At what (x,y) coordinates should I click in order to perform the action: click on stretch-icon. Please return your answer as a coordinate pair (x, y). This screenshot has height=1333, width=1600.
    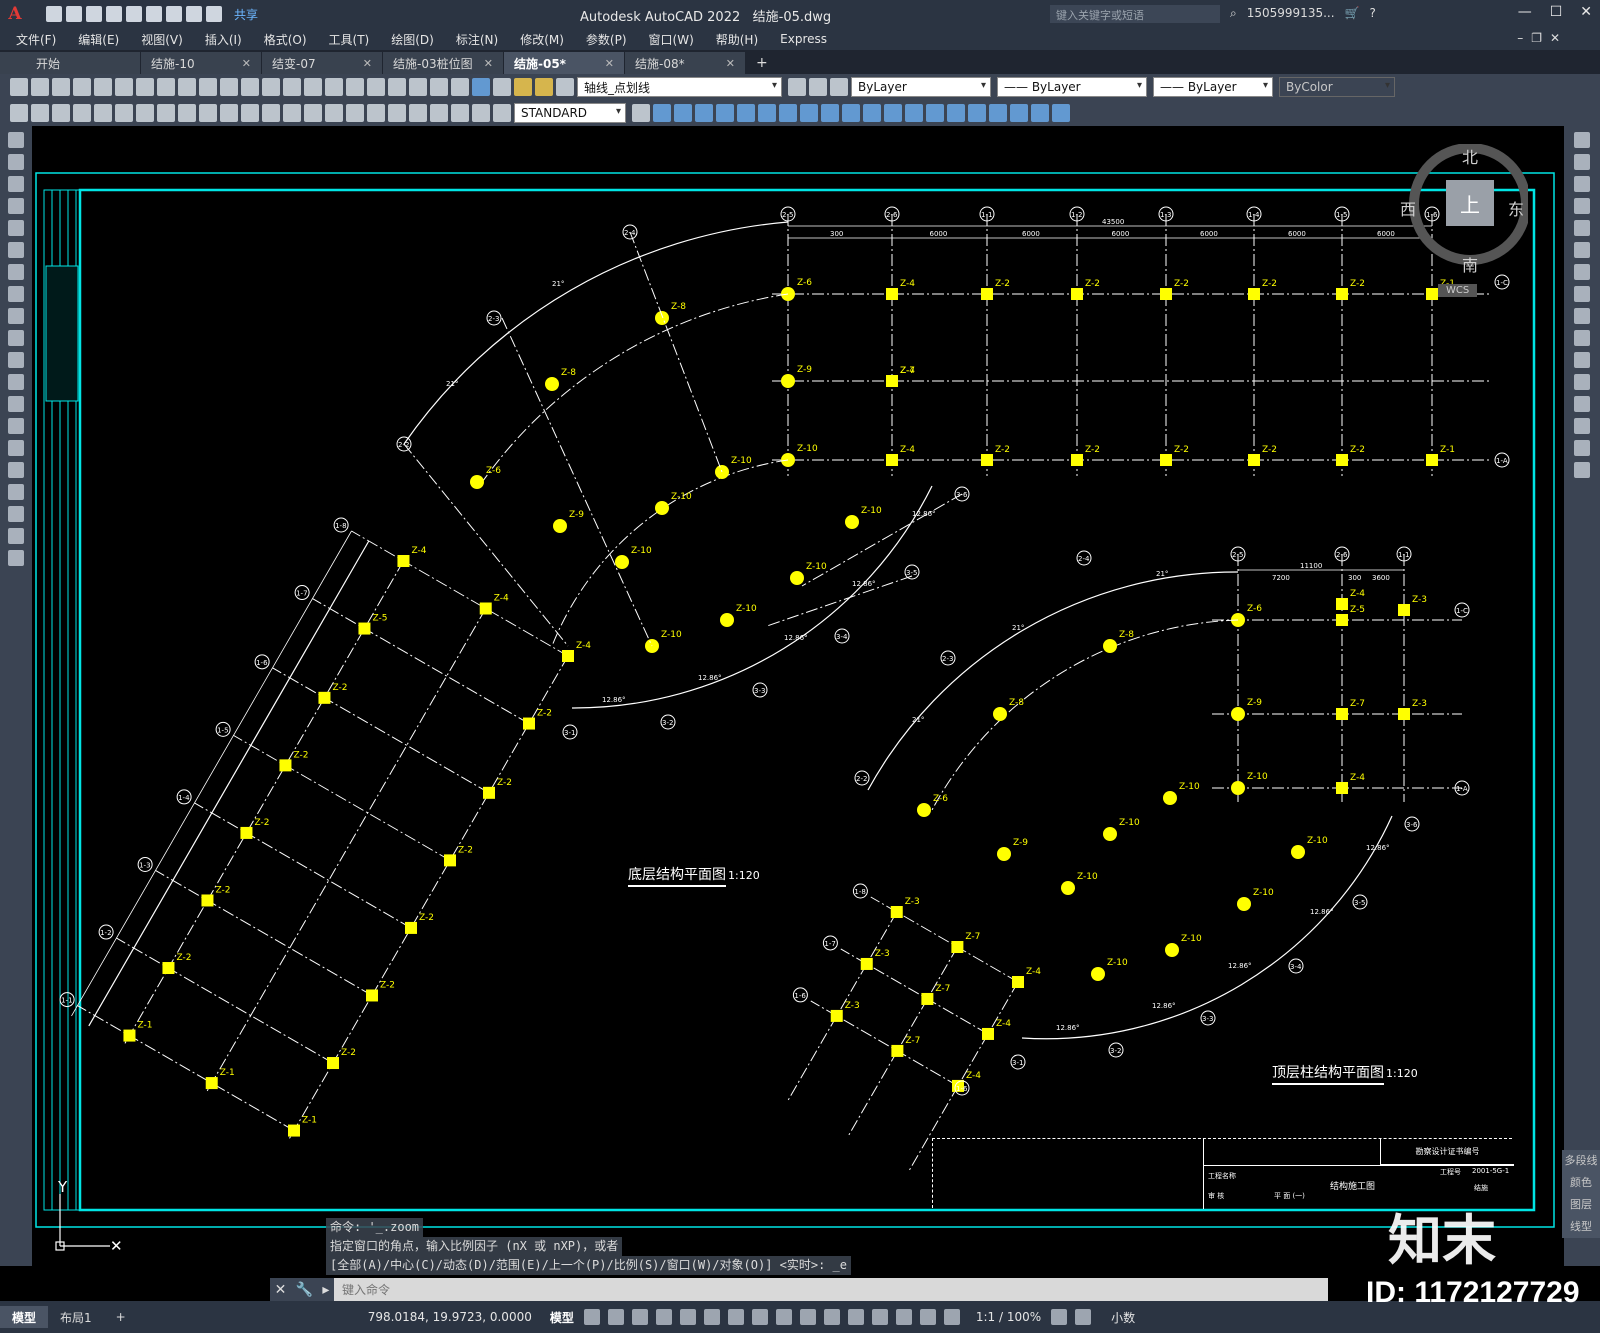
    Looking at the image, I should click on (1582, 316).